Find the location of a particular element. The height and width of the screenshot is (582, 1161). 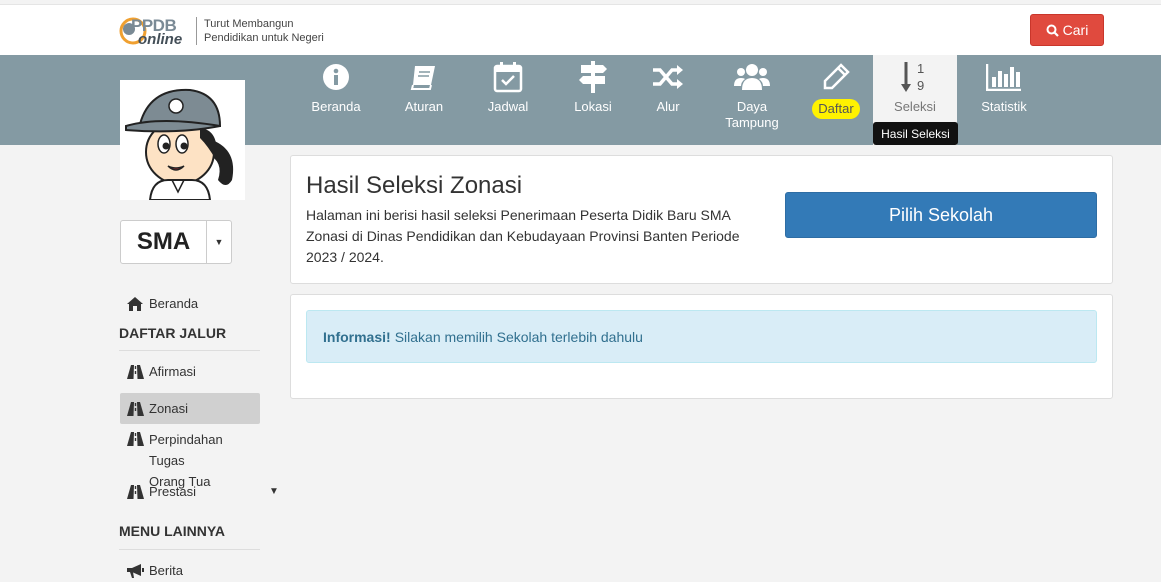

seleksi-tooltip: Hasil Seleksi is located at coordinates (915, 133).